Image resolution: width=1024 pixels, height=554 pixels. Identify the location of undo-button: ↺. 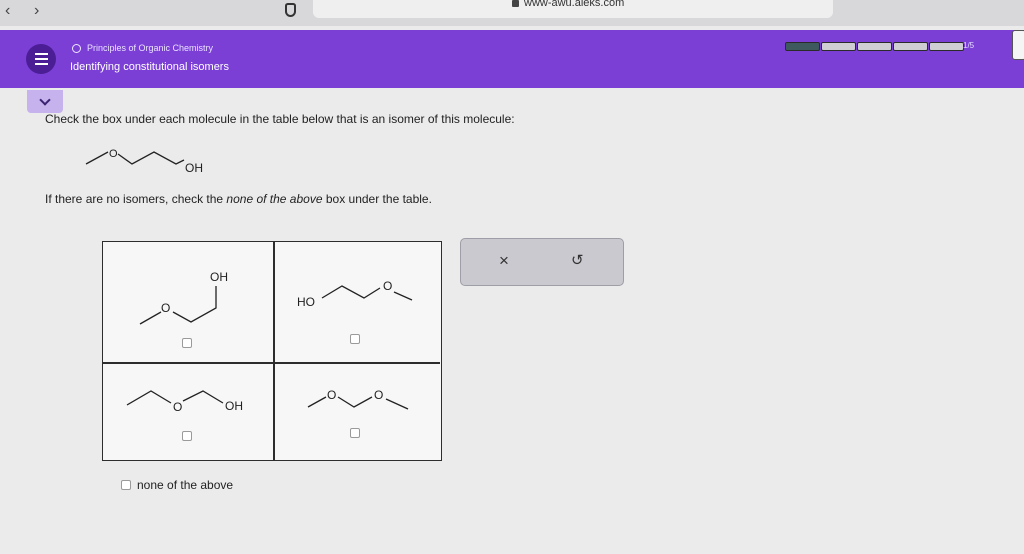
(577, 260).